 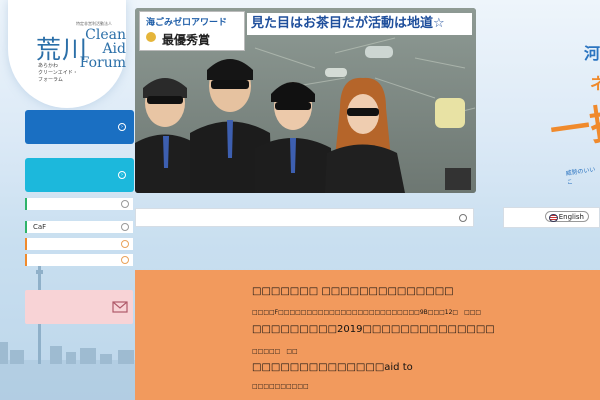 I want to click on award-title: 海ごみゼロアワード, so click(x=187, y=23).